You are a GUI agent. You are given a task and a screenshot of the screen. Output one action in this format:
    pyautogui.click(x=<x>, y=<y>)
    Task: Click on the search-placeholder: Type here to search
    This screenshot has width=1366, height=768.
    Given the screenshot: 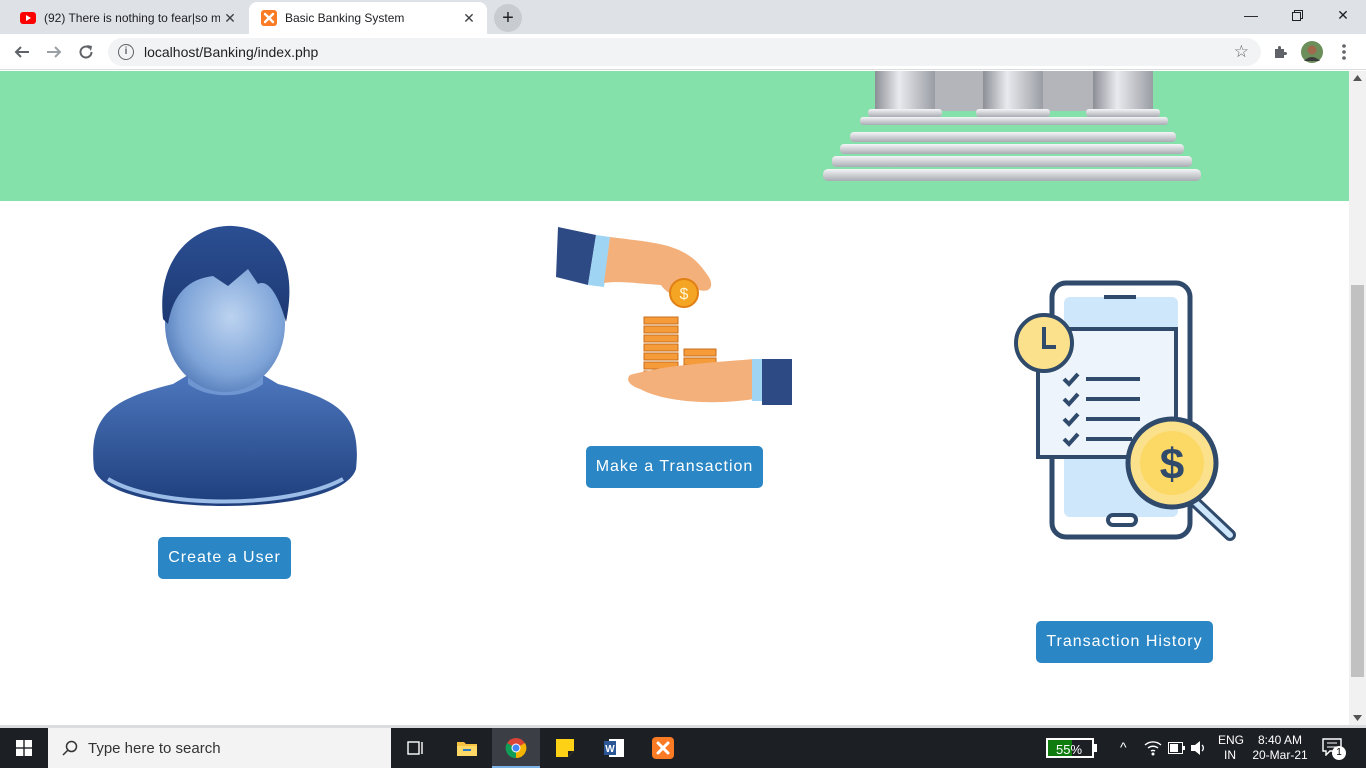 What is the action you would take?
    pyautogui.click(x=154, y=748)
    